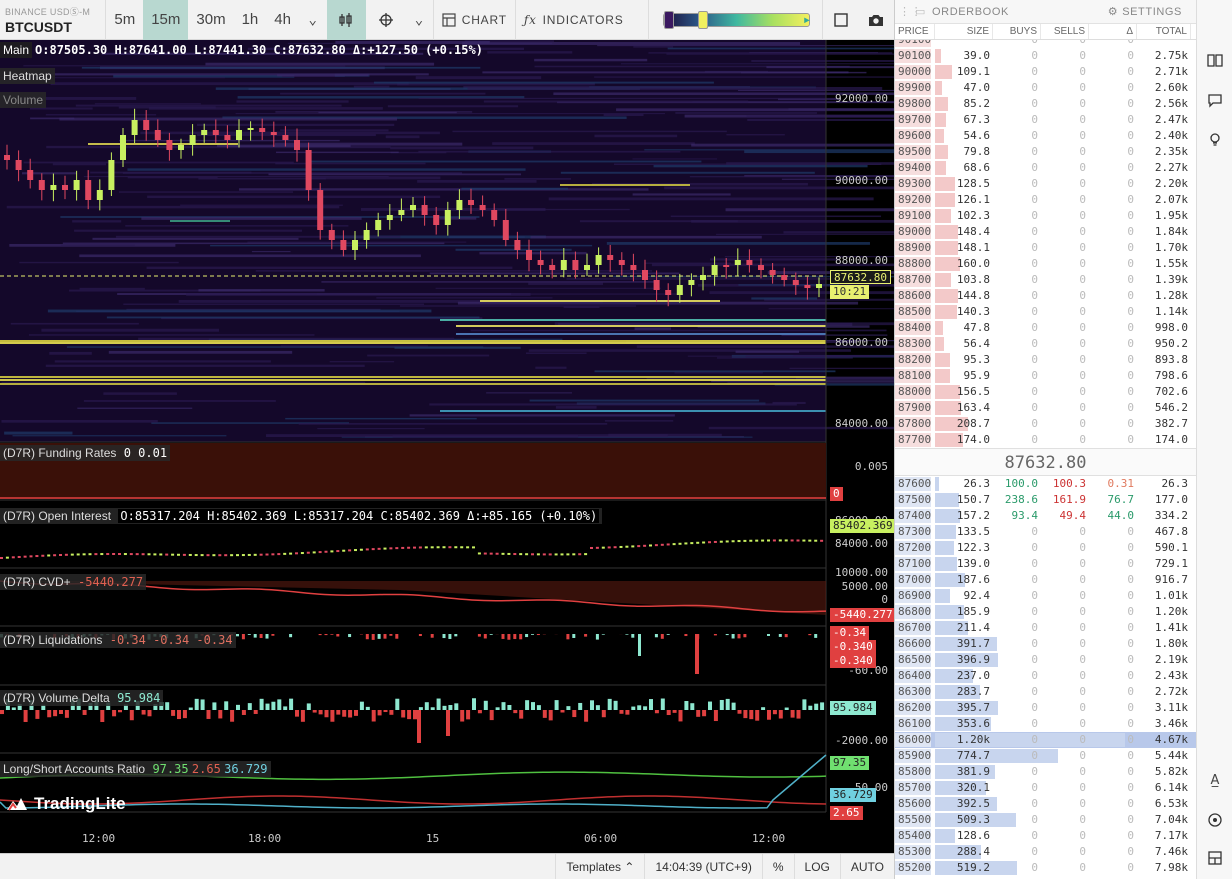  What do you see at coordinates (1045, 708) in the screenshot?
I see `bid-row: 86200 395.7 0 0 0 3.11k` at bounding box center [1045, 708].